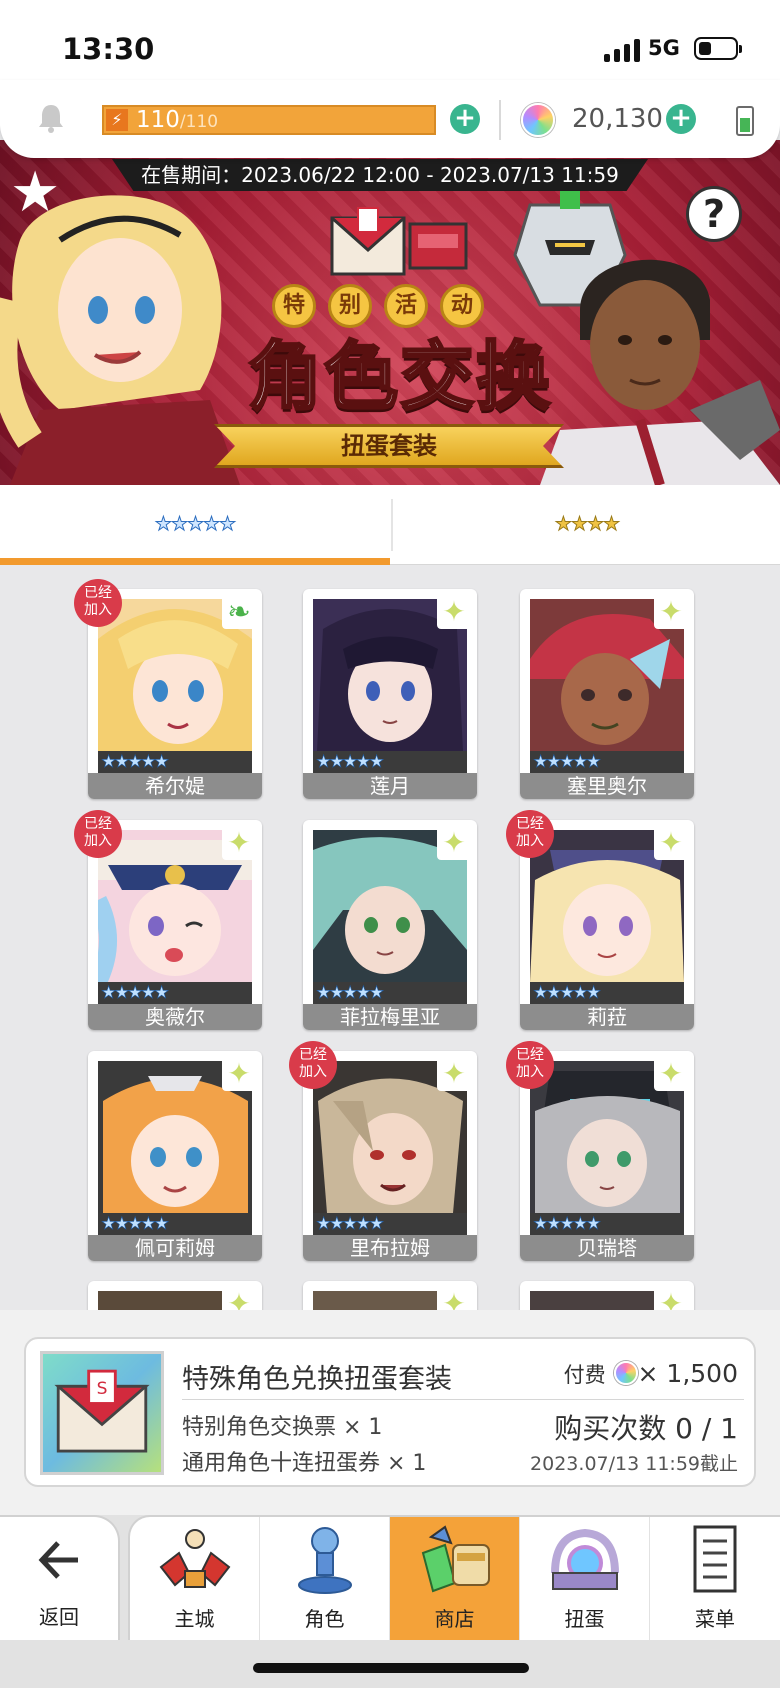 The image size is (780, 1688). I want to click on stamina-bar: ⚡ 110/110, so click(269, 120).